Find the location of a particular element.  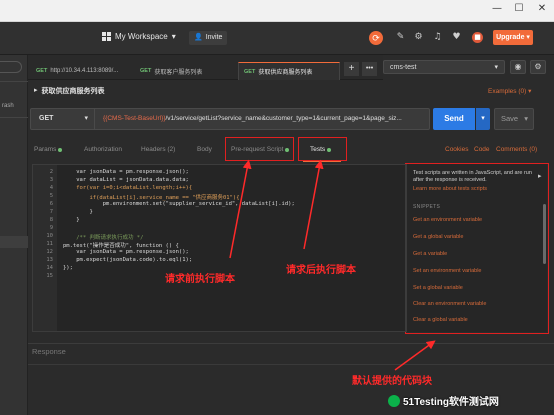

cookies-link: Cookies is located at coordinates (456, 149).